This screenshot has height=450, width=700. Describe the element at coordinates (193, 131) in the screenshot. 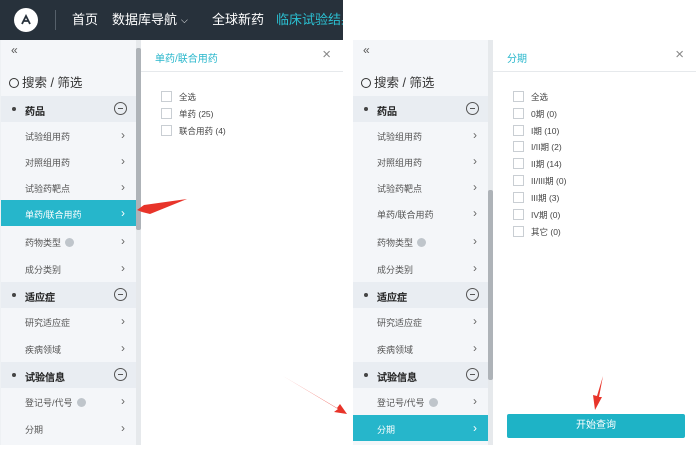

I see `option-combo: 联合用药 (4)` at that location.